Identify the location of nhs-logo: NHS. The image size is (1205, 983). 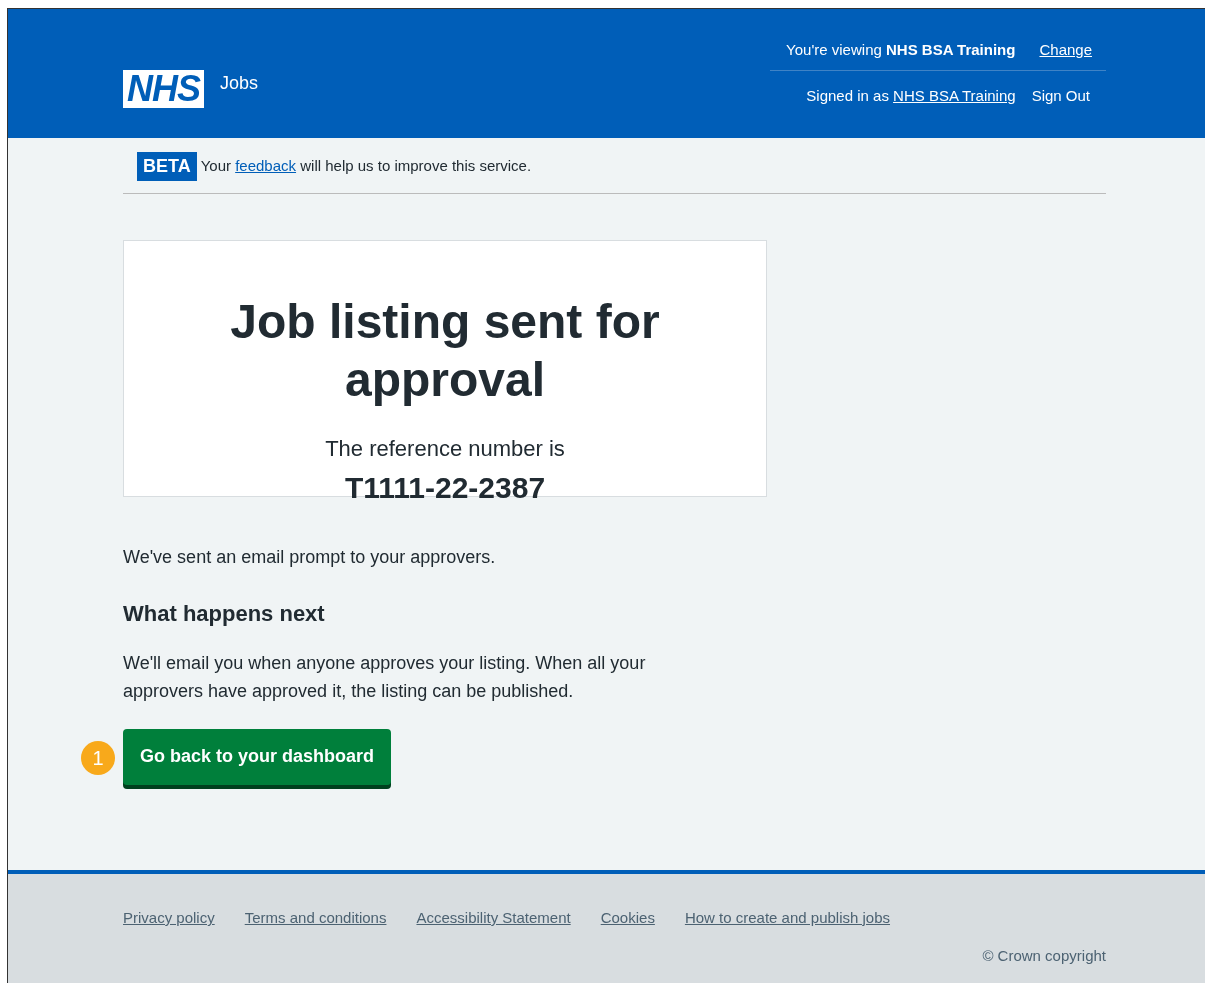
(163, 89).